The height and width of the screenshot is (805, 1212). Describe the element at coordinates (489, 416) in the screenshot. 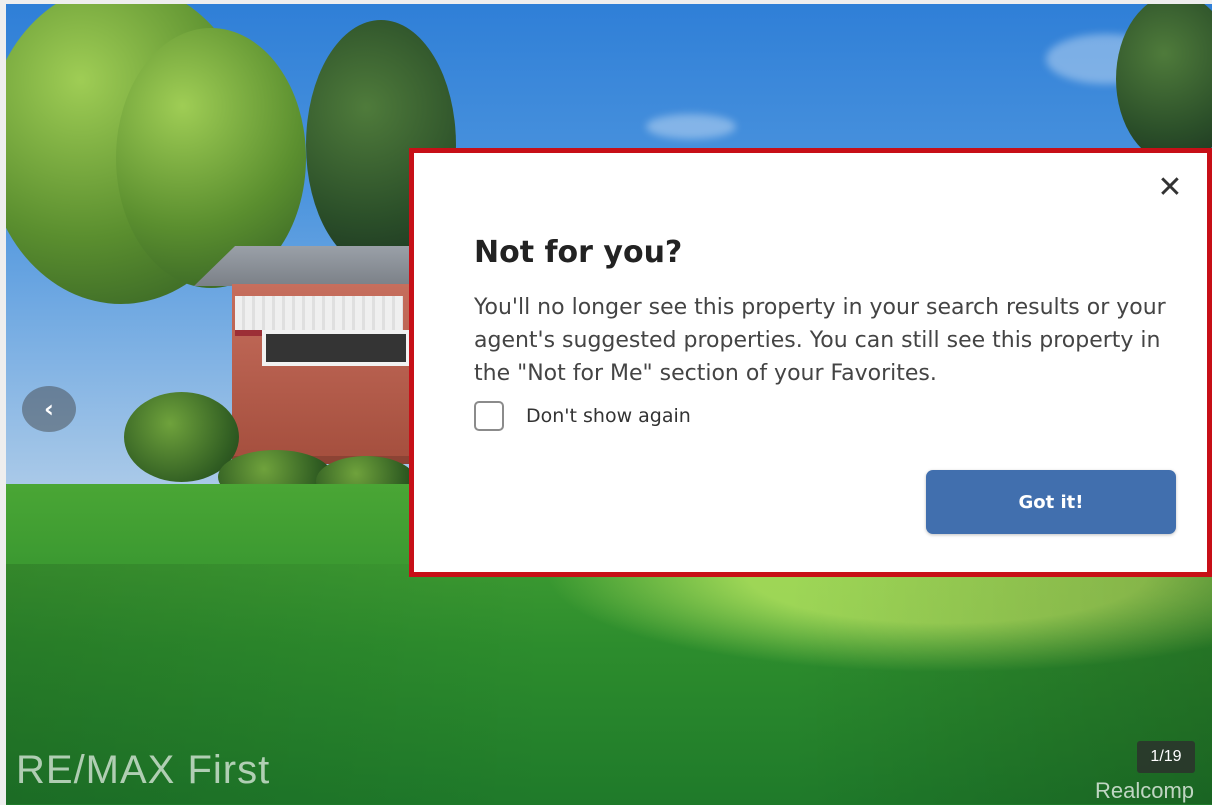

I see `dont-show-again-checkbox` at that location.